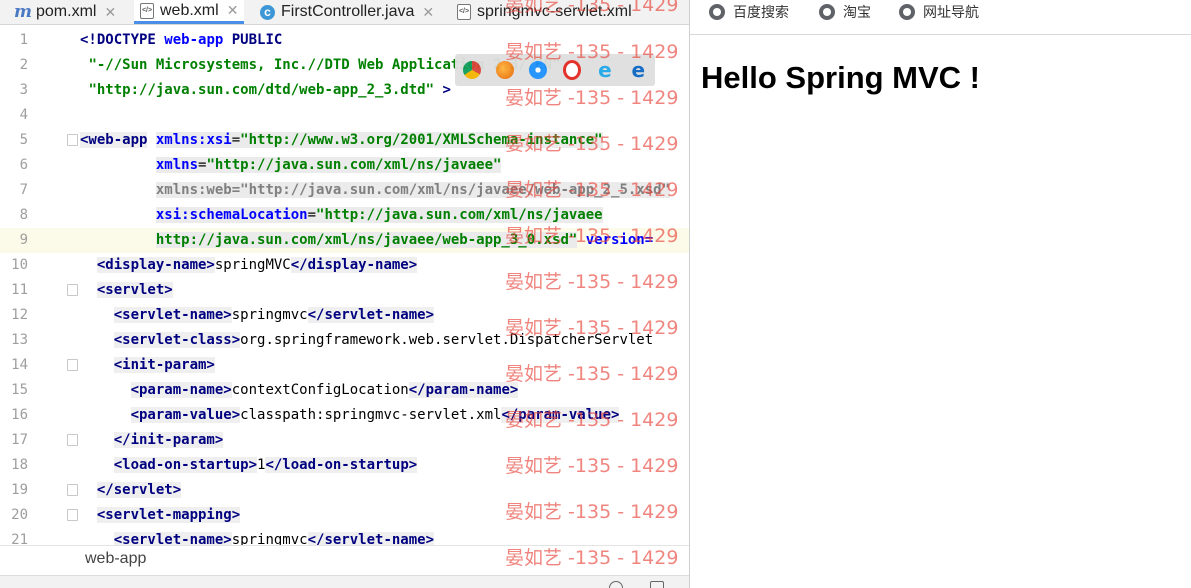  I want to click on line-number: 16, so click(19, 415).